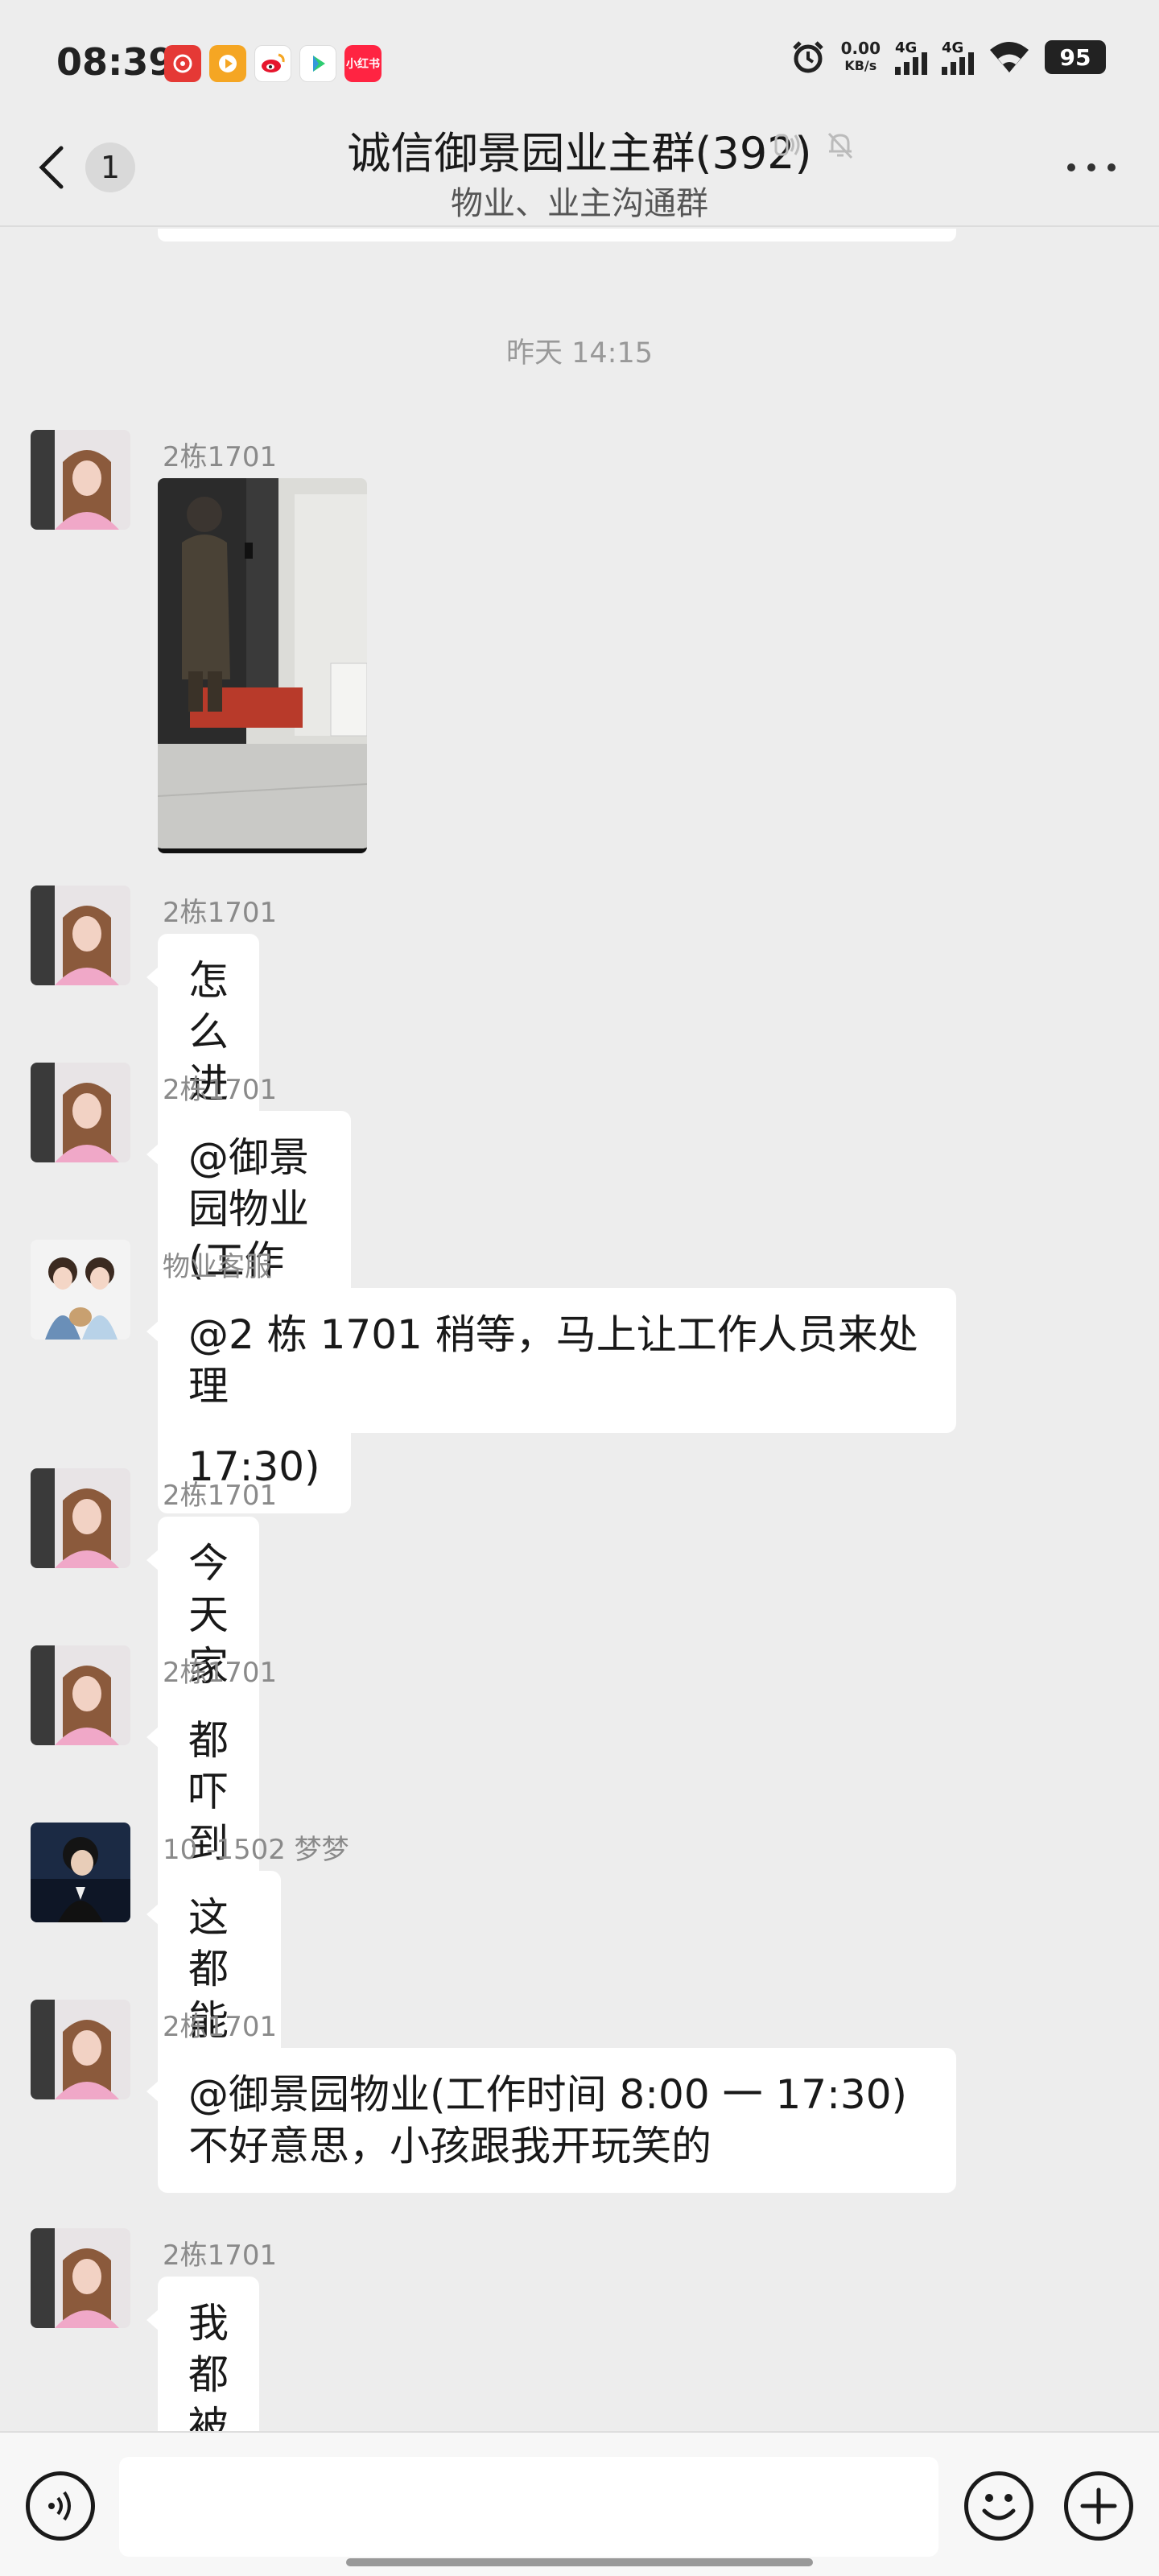  What do you see at coordinates (217, 1267) in the screenshot?
I see `sender-name: 物业客服` at bounding box center [217, 1267].